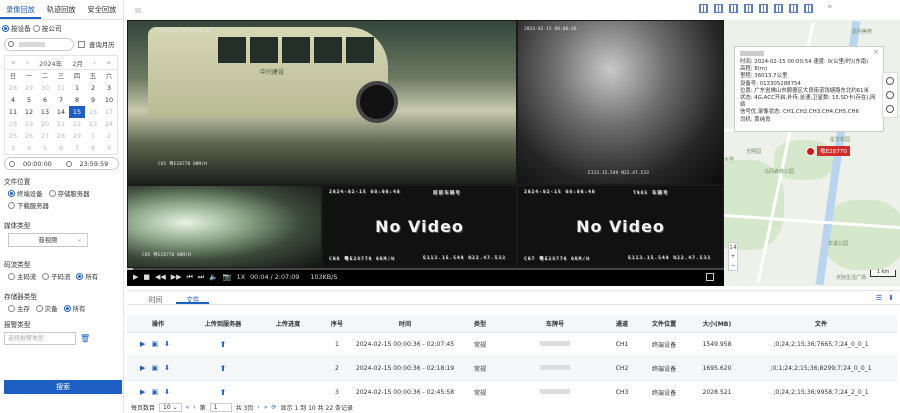 This screenshot has height=413, width=900. Describe the element at coordinates (40, 338) in the screenshot. I see `alarm-type-select: 选择报警类型` at that location.